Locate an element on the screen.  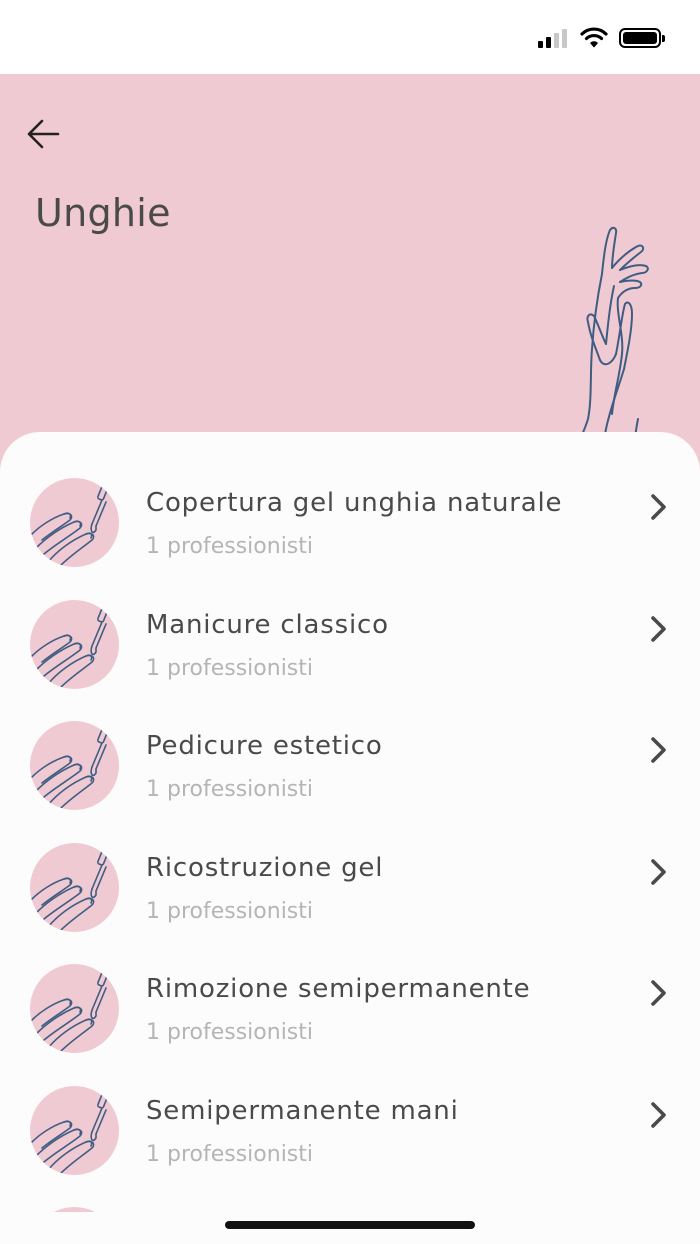
service-avatar is located at coordinates (74, 1130).